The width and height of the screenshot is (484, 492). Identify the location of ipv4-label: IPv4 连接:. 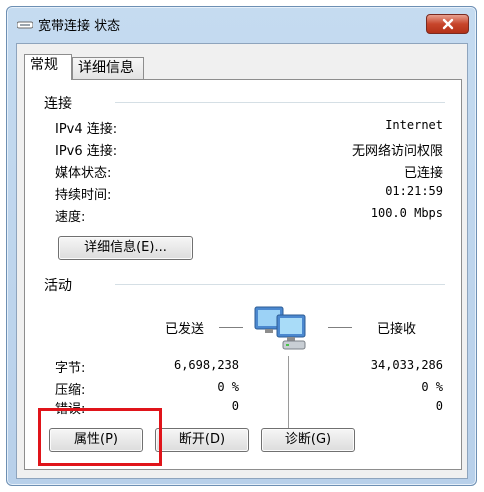
(86, 129).